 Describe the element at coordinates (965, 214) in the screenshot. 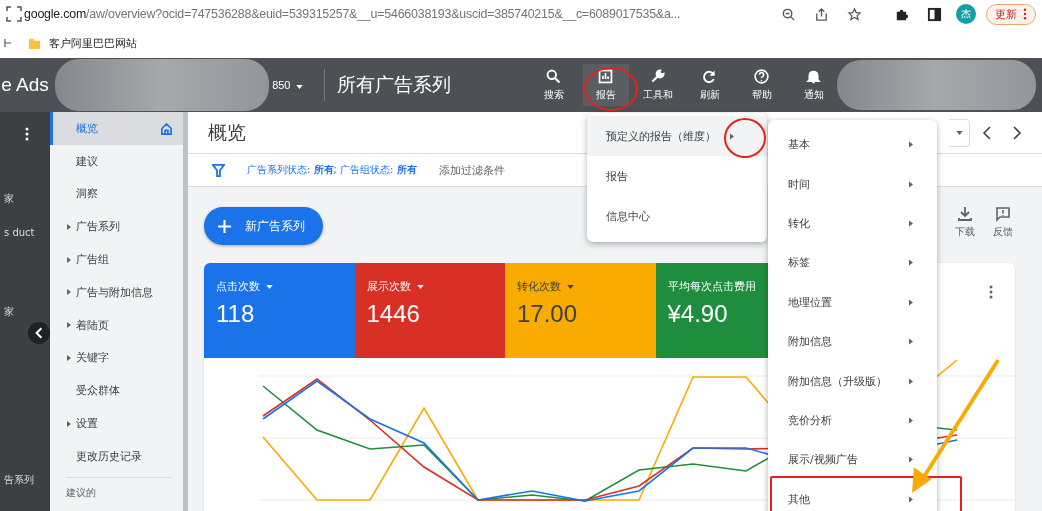

I see `download-icon` at that location.